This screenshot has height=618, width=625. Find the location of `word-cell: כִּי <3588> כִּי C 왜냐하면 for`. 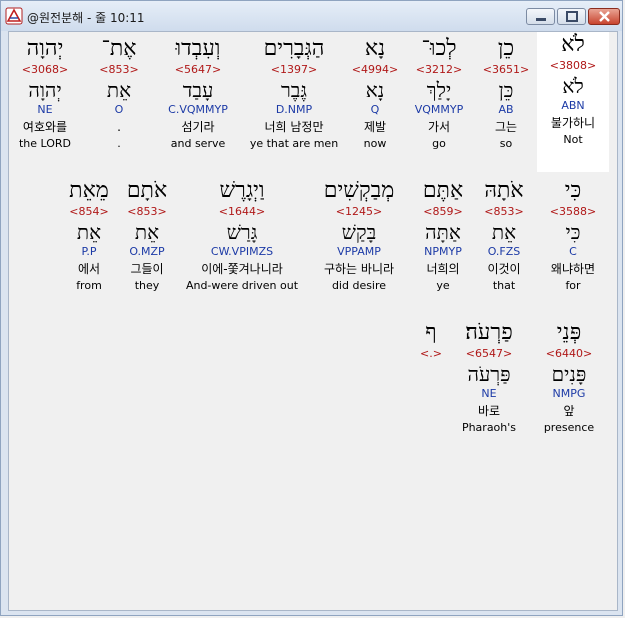

word-cell: כִּי <3588> כִּי C 왜냐하면 for is located at coordinates (573, 235).